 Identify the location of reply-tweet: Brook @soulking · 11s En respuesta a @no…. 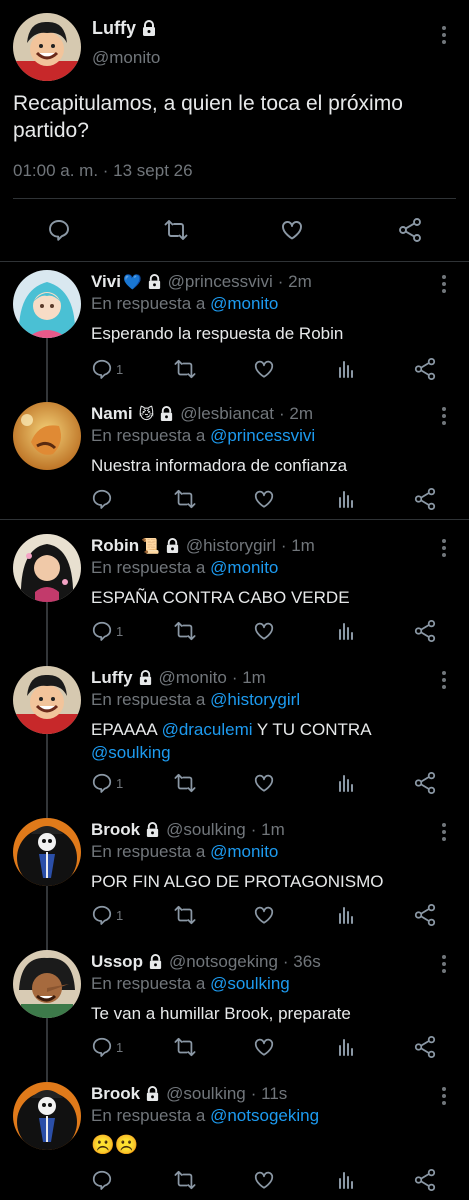
(234, 1137).